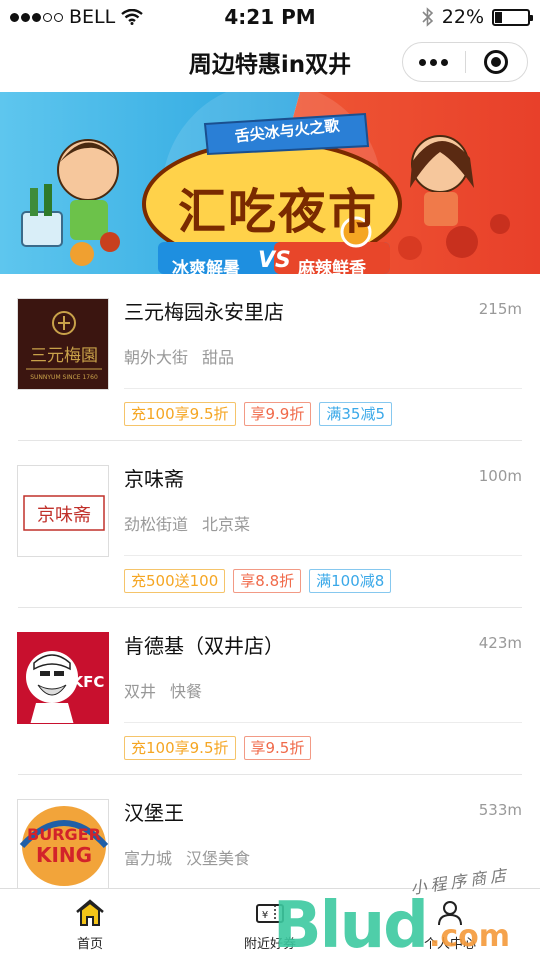 The height and width of the screenshot is (960, 540). I want to click on store-logo: KFC, so click(63, 678).